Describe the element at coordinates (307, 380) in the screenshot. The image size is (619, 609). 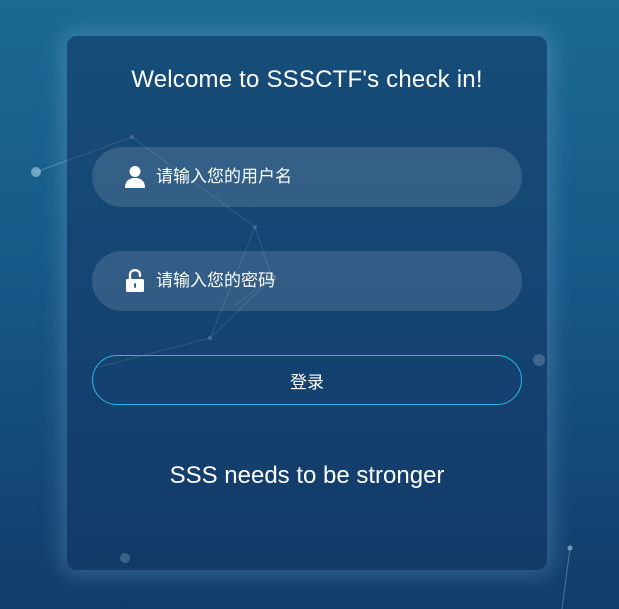
I see `login-button: 登录` at that location.